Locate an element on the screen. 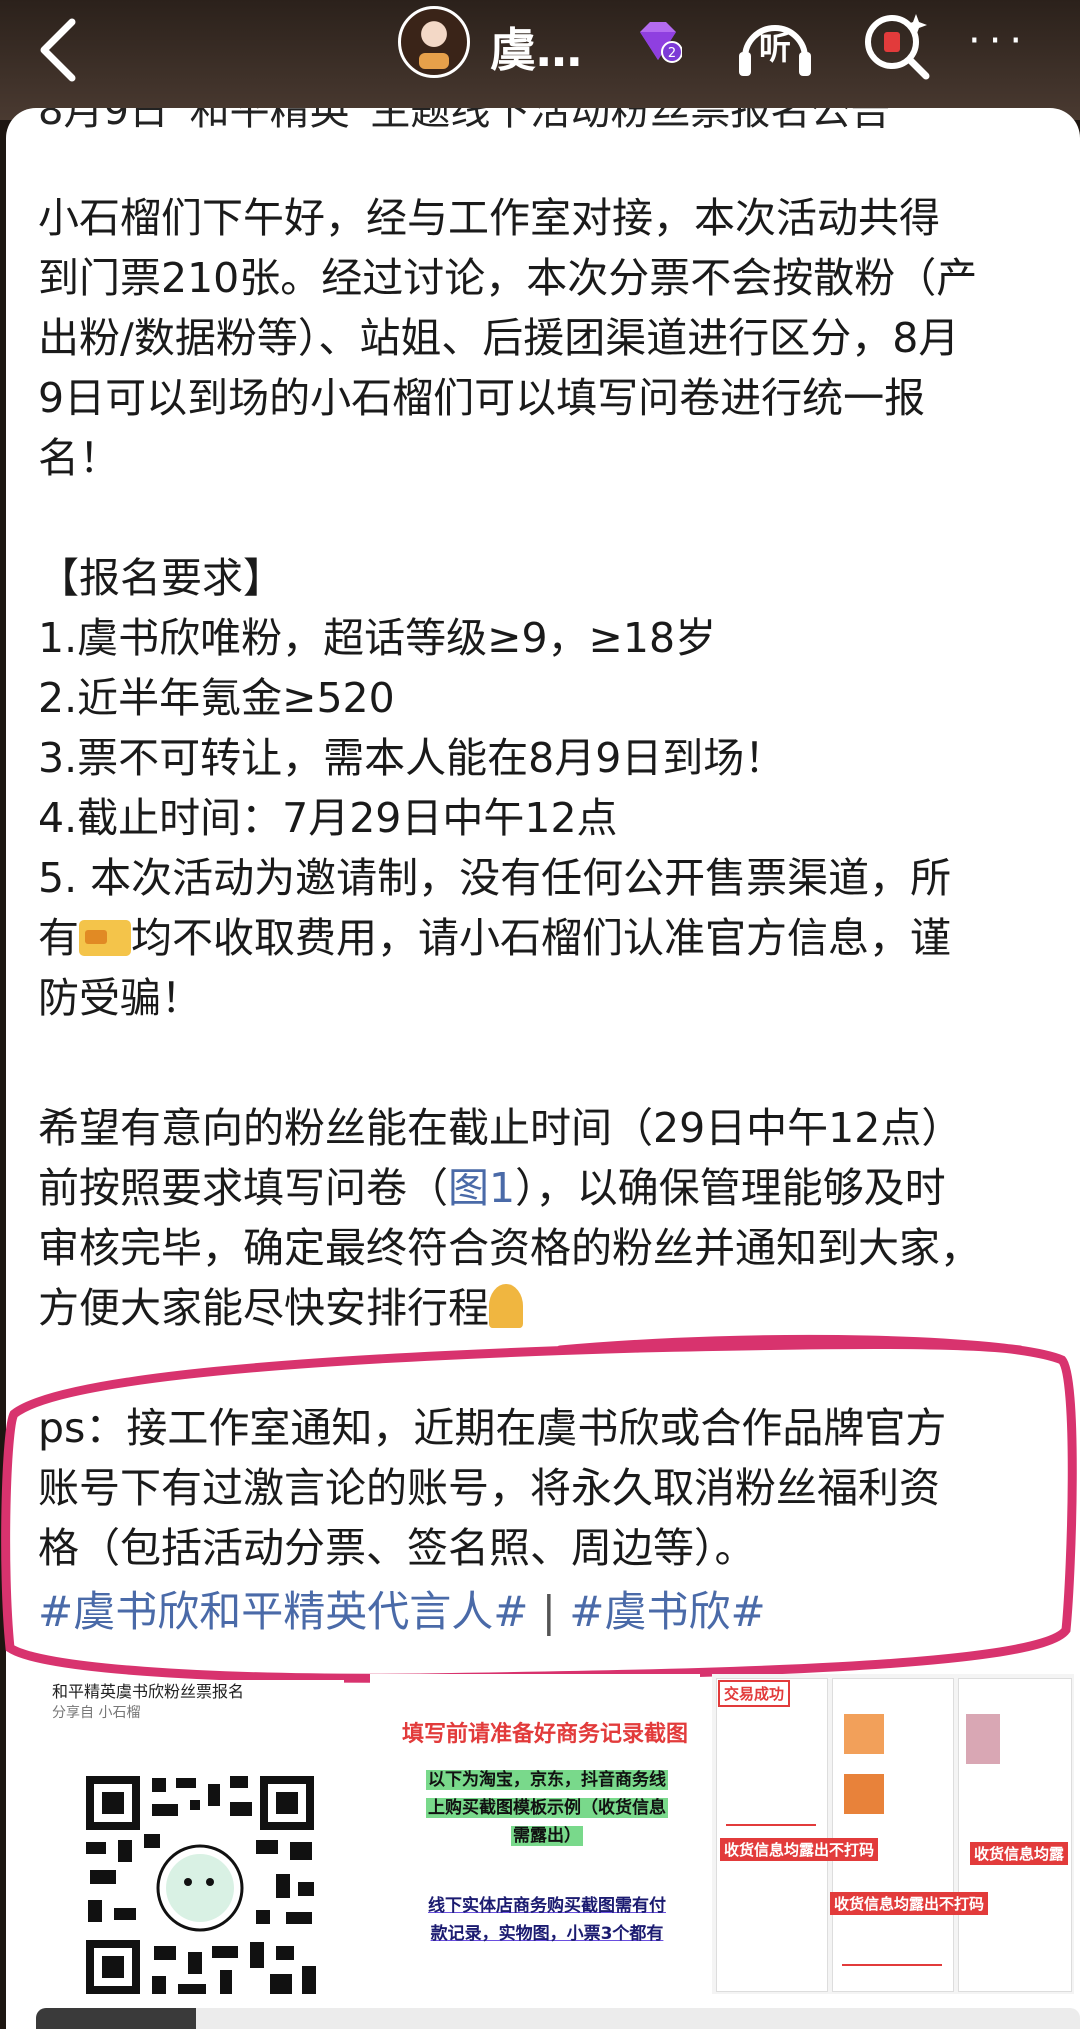 This screenshot has width=1080, height=2029. text-fragment: ），以确保管理能够及时 is located at coordinates (730, 1188).